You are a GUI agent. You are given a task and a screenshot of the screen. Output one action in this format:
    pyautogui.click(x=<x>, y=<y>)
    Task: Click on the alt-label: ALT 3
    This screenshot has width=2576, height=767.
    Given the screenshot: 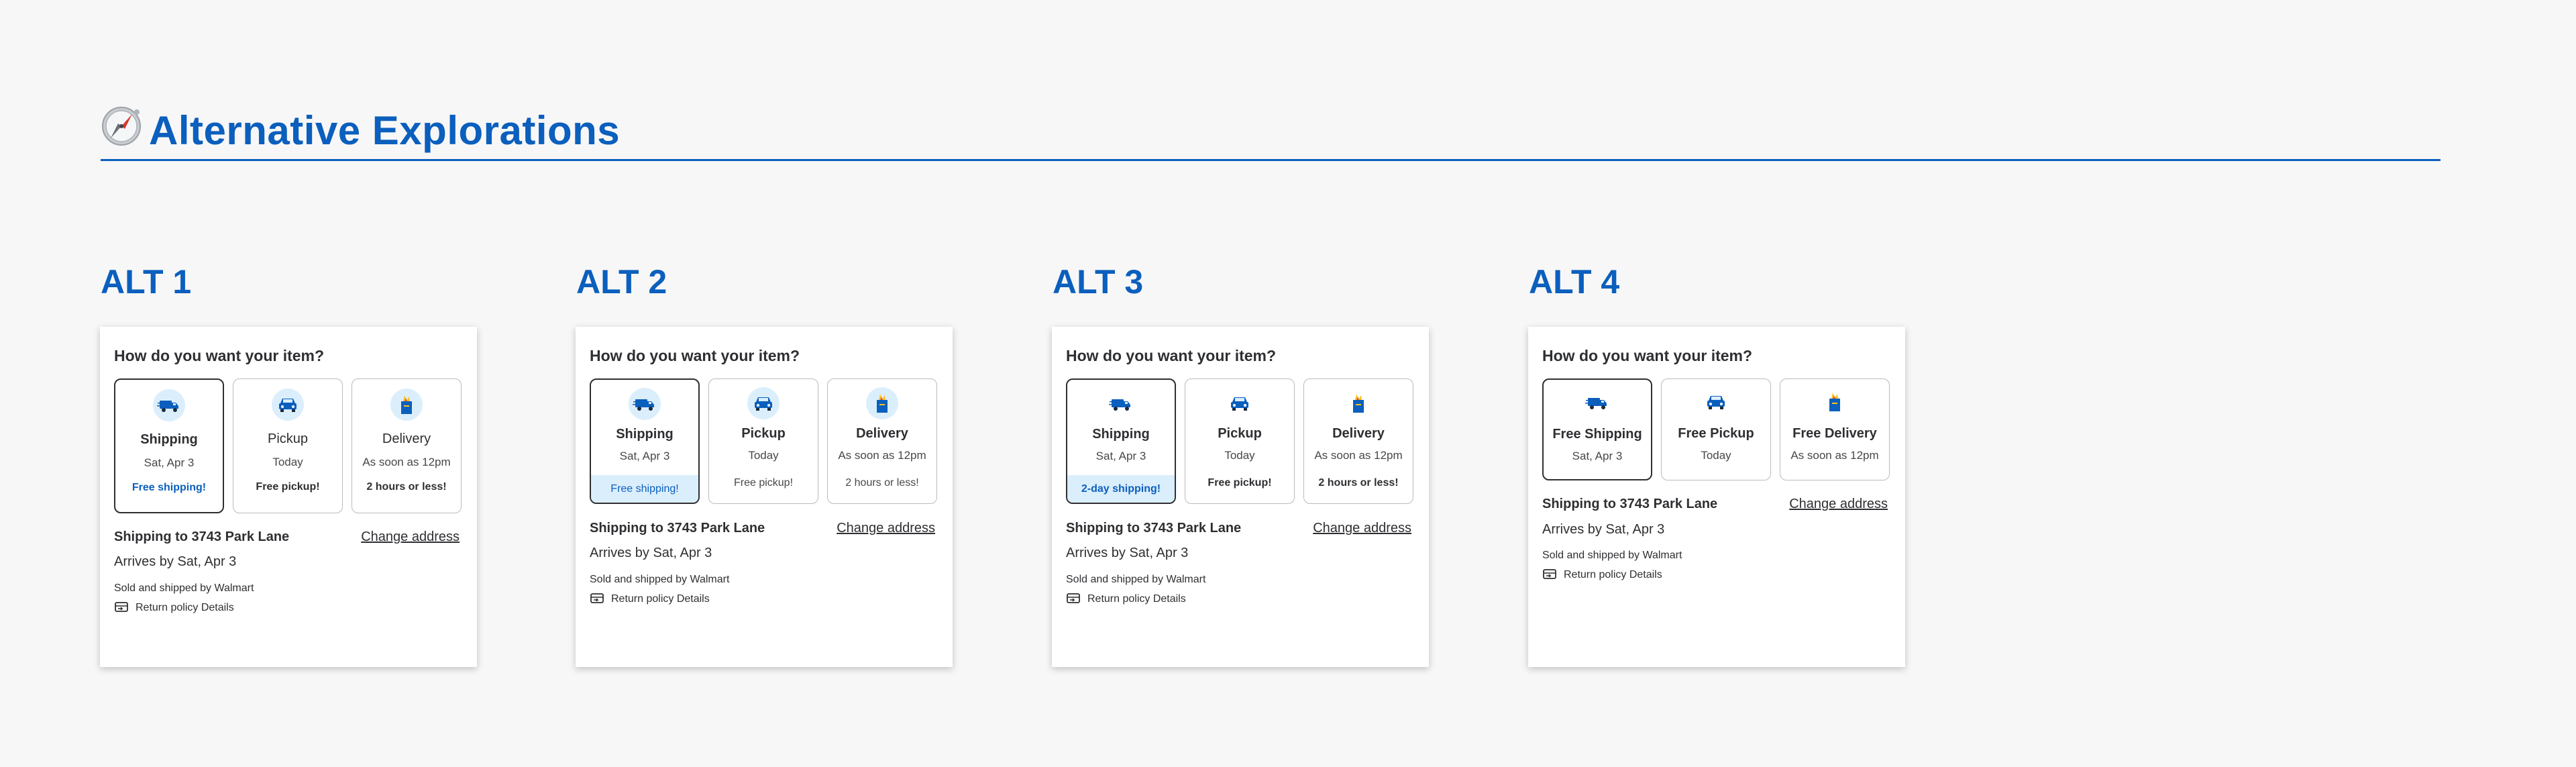 What is the action you would take?
    pyautogui.click(x=1098, y=282)
    